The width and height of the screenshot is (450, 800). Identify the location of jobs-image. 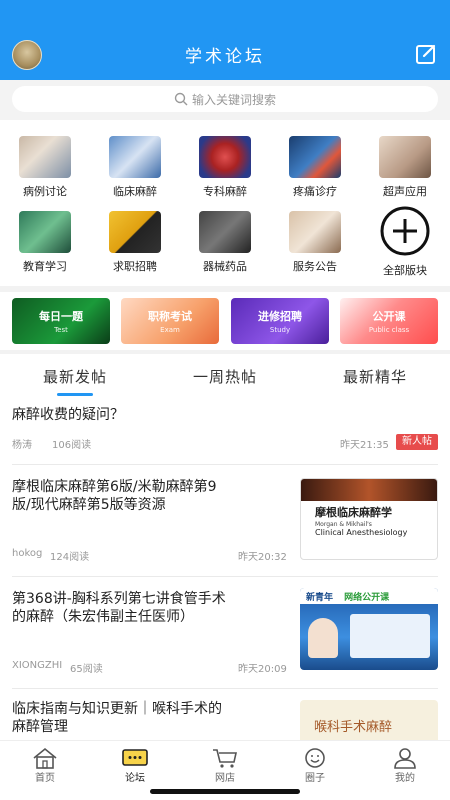
(135, 232).